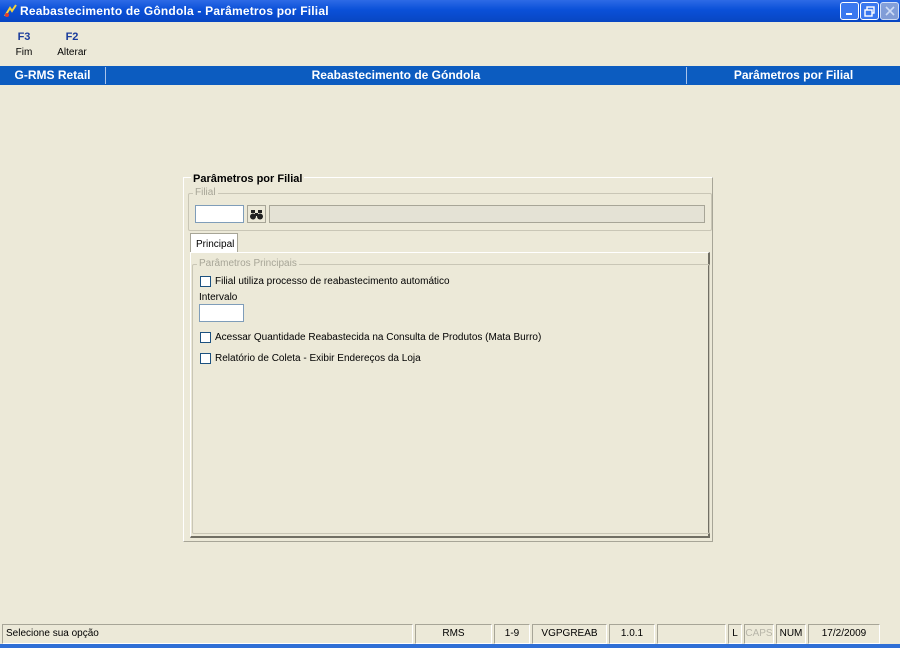 The height and width of the screenshot is (648, 900). I want to click on tab-principal-label: Principal, so click(215, 244).